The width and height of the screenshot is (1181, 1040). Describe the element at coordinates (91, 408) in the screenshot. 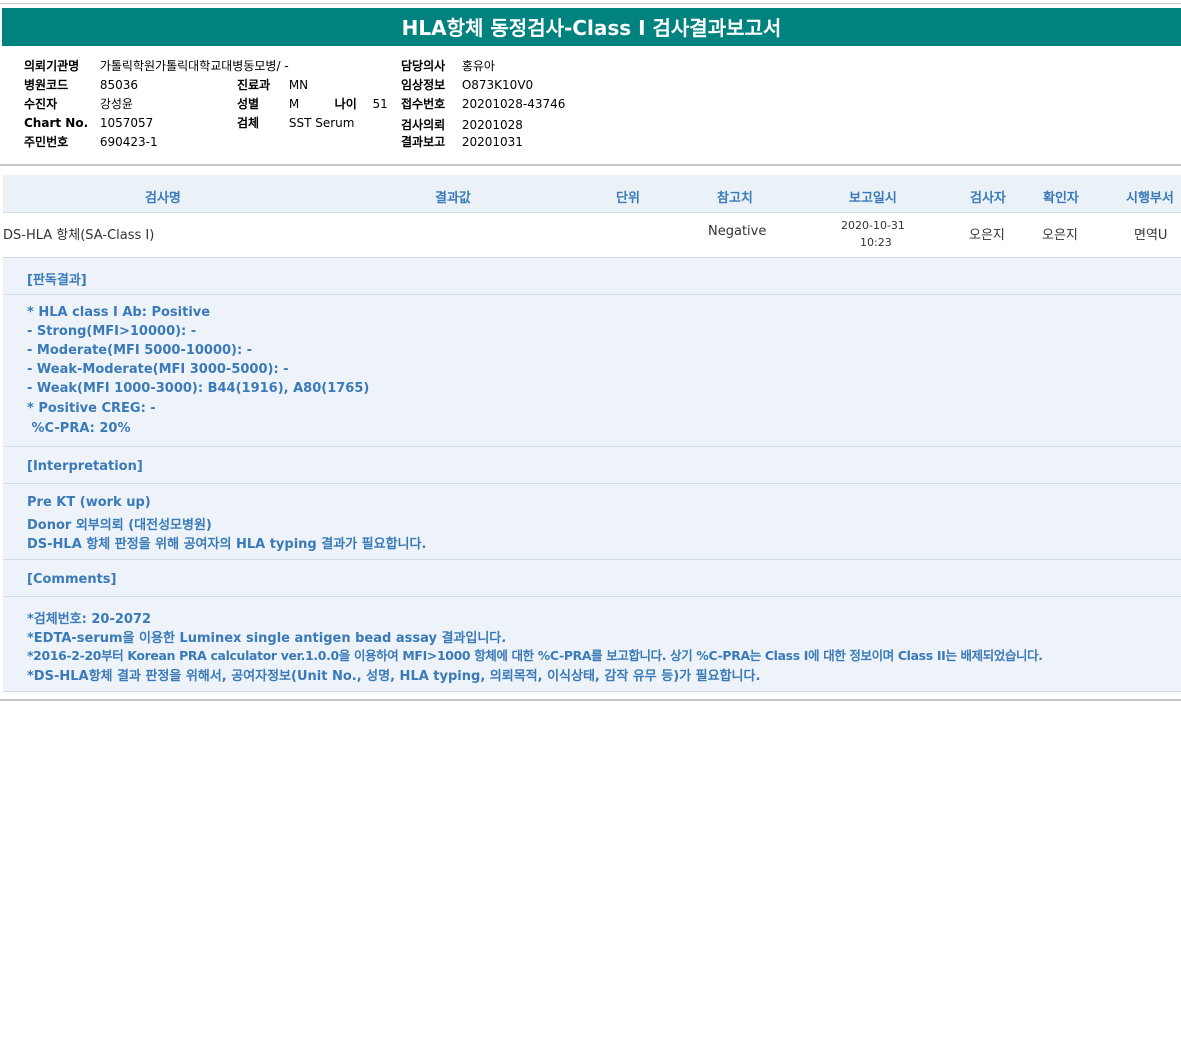

I see `judgement-line: * Positive CREG: -` at that location.